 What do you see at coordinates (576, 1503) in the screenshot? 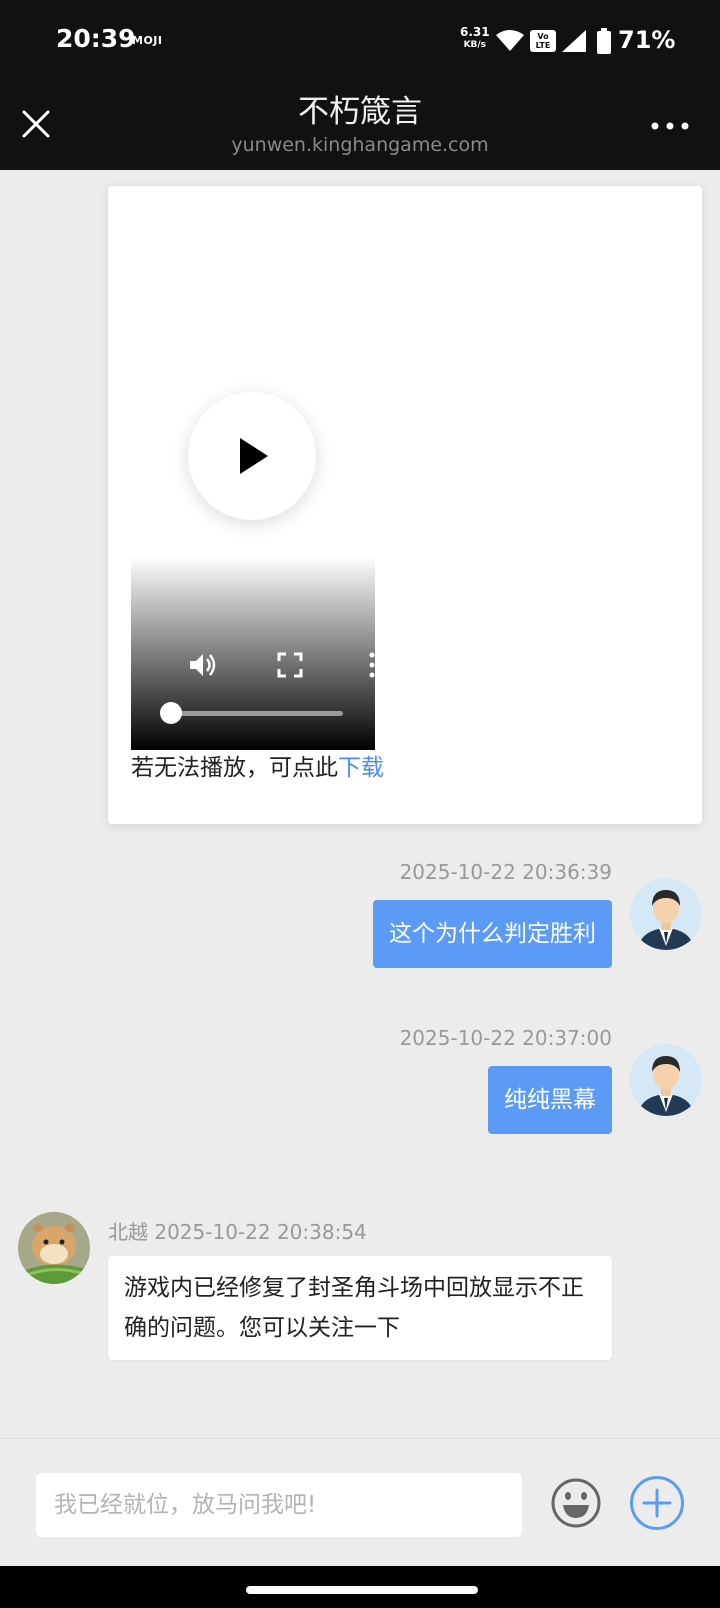
I see `emoji-icon` at bounding box center [576, 1503].